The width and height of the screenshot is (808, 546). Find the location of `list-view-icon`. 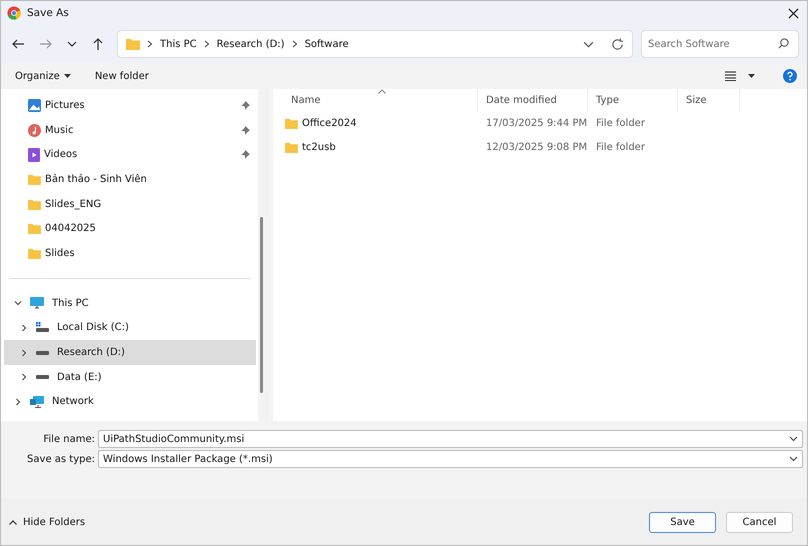

list-view-icon is located at coordinates (730, 76).